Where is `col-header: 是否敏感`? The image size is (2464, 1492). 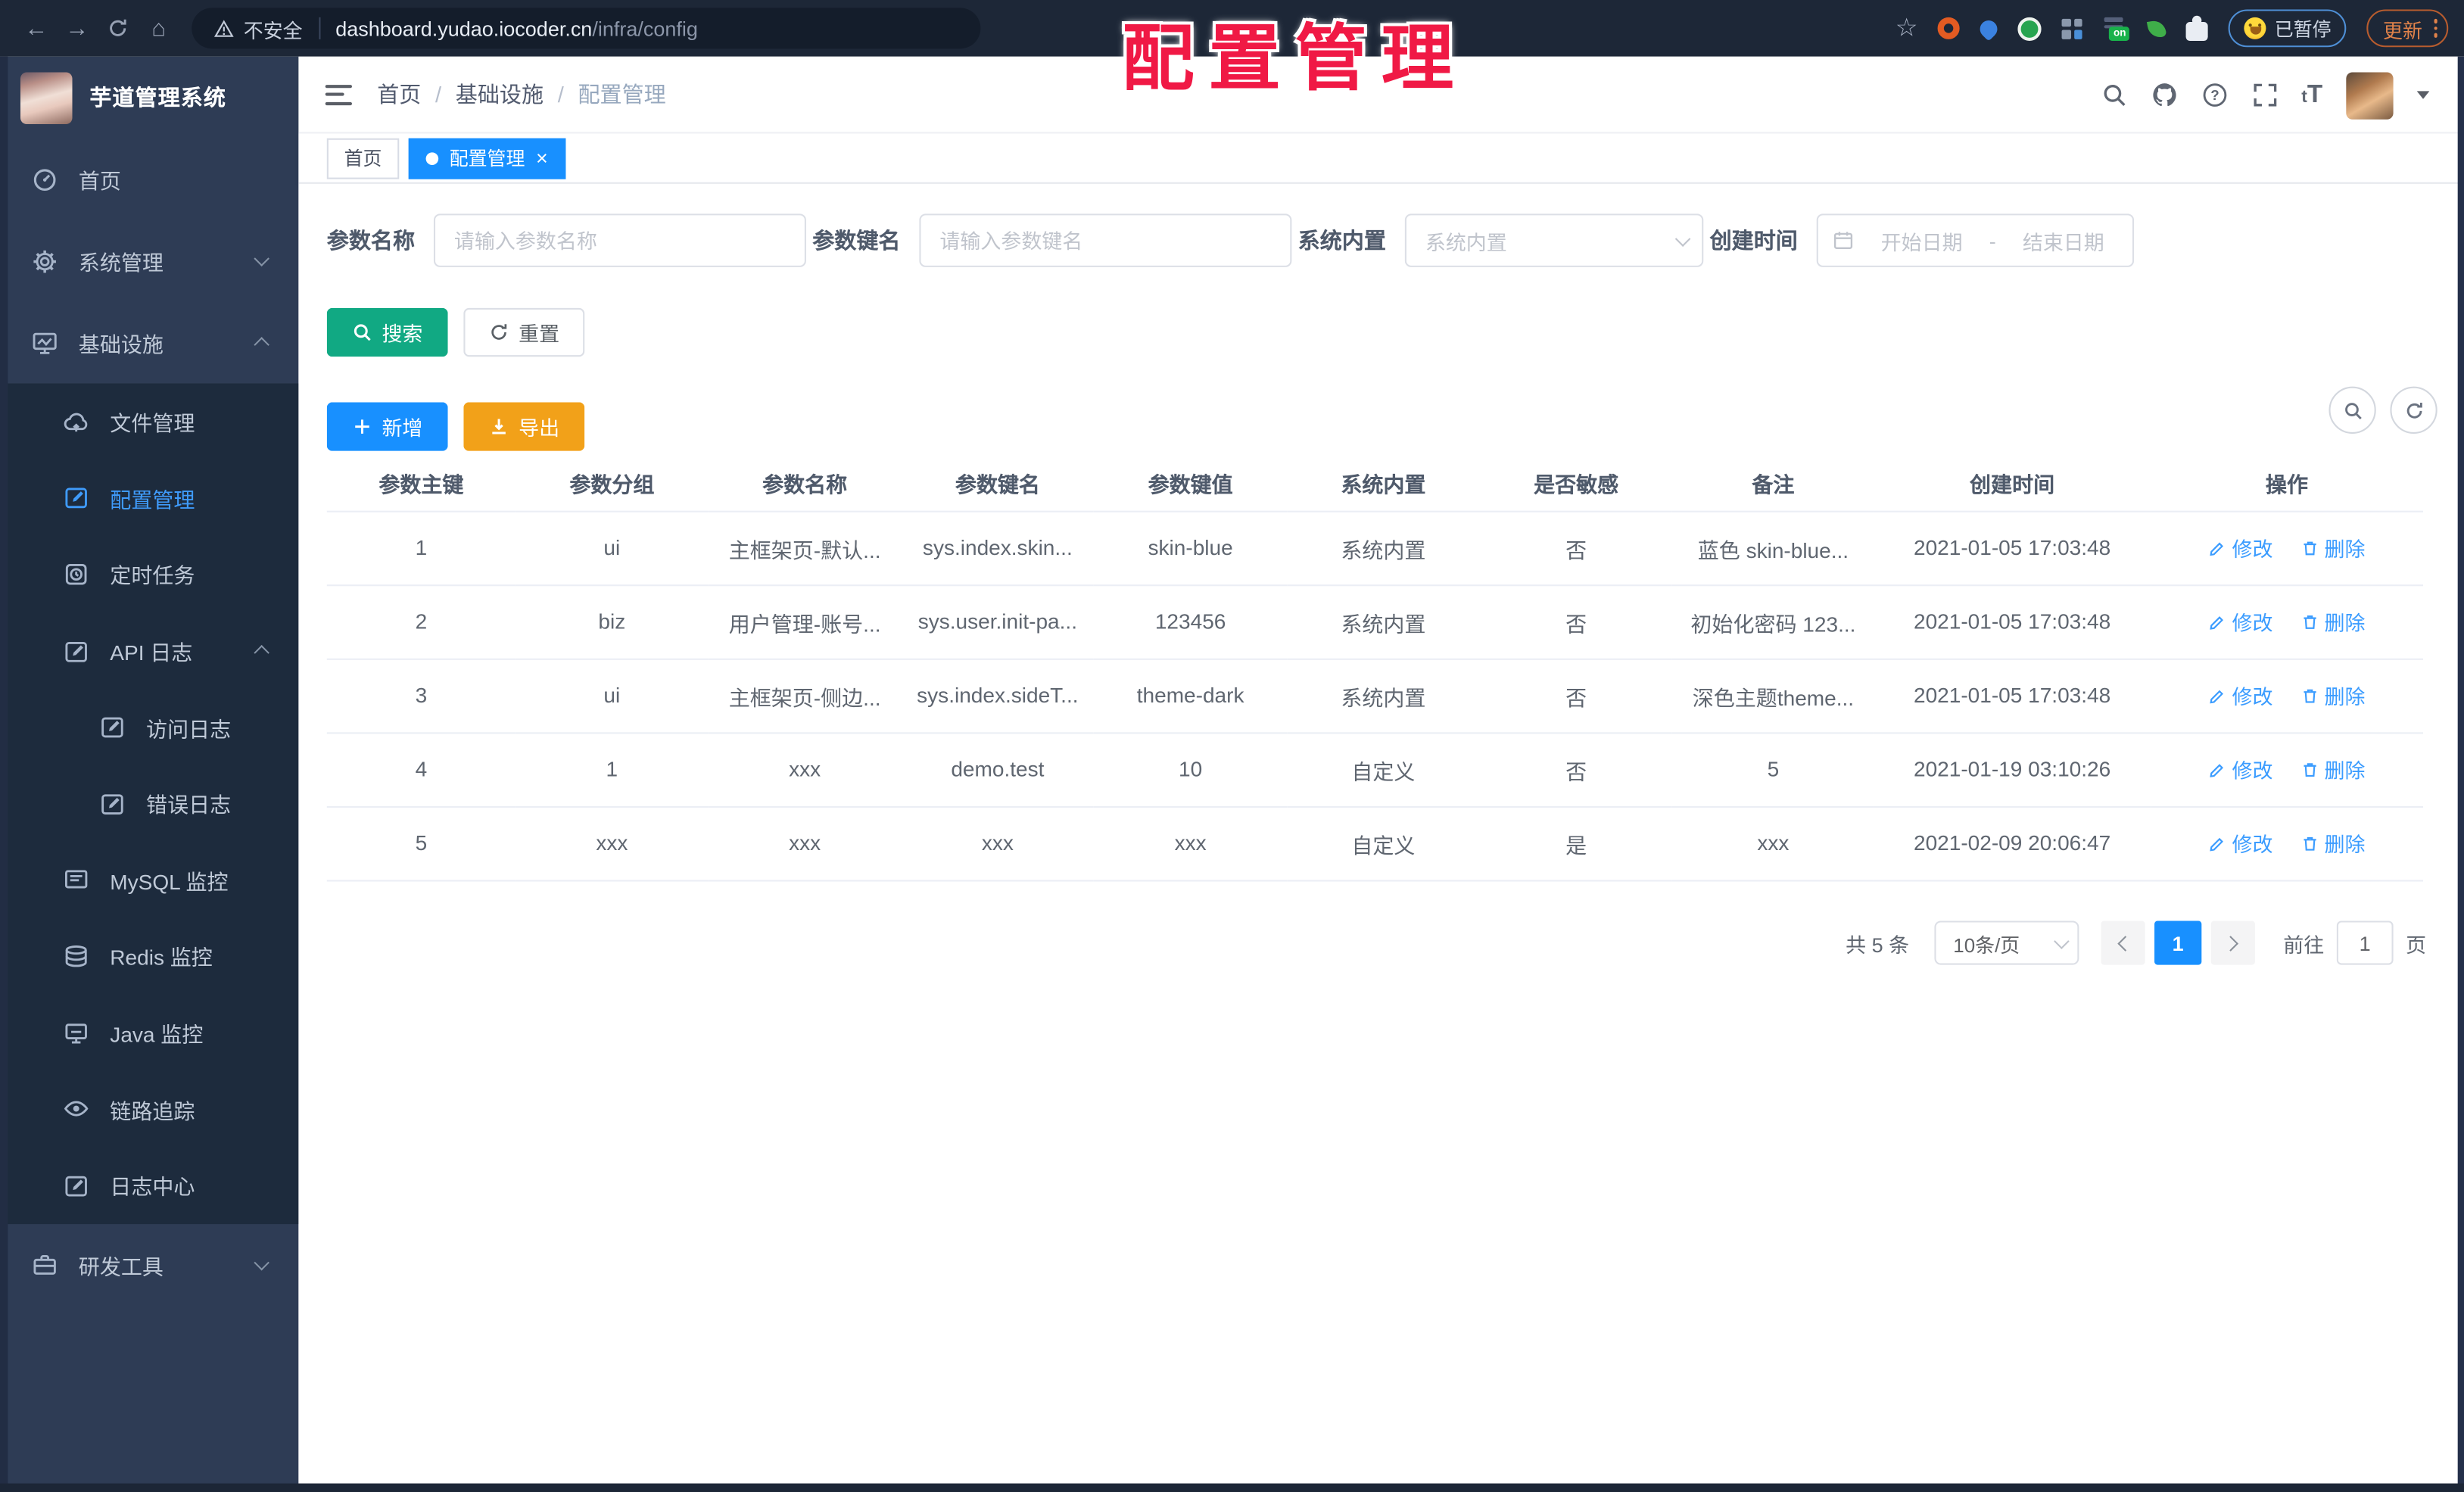 col-header: 是否敏感 is located at coordinates (1576, 482).